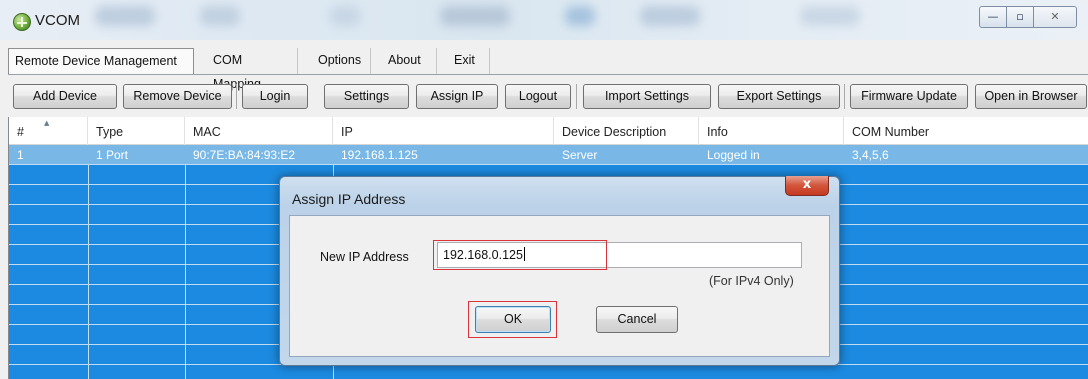 This screenshot has height=379, width=1088. What do you see at coordinates (807, 186) in the screenshot?
I see `dialog-close-button: x` at bounding box center [807, 186].